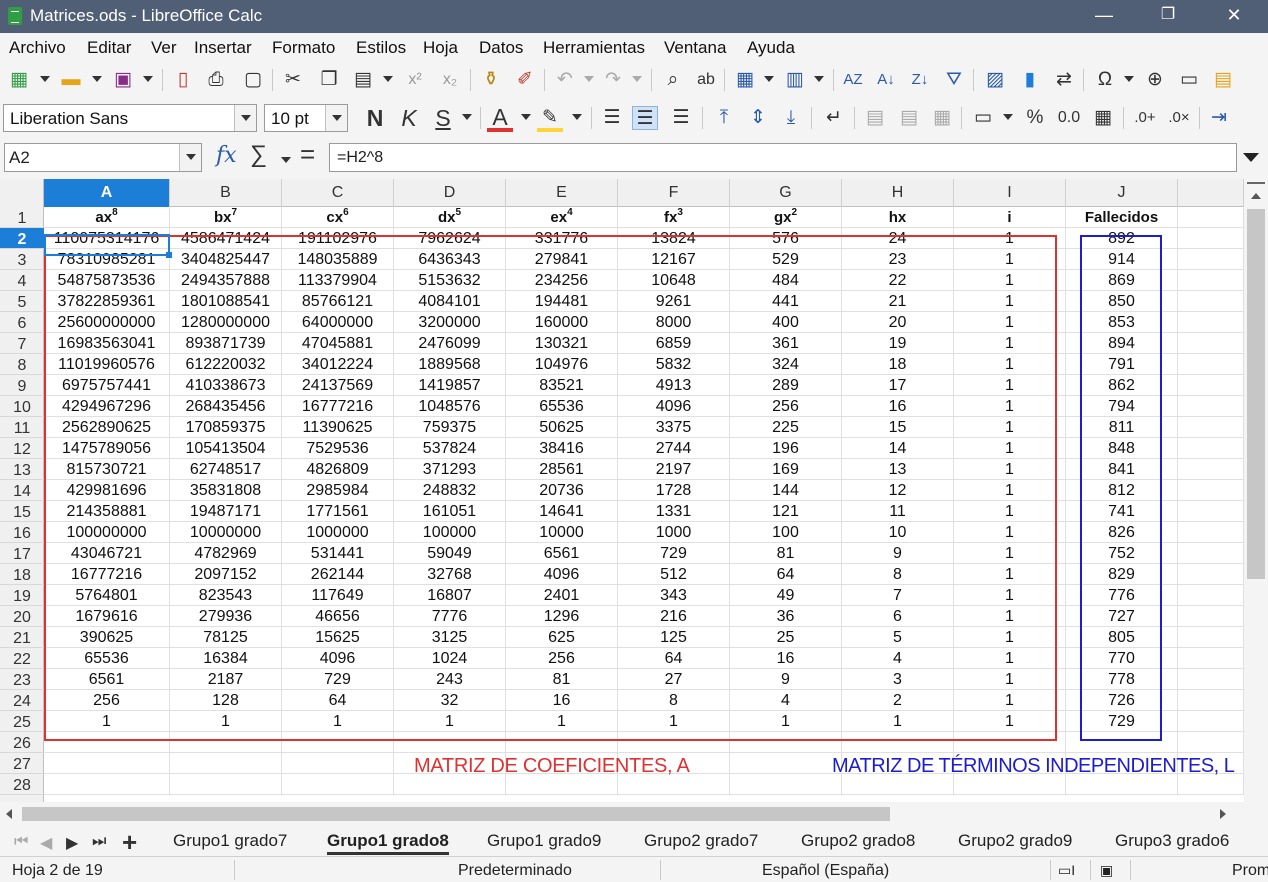  What do you see at coordinates (565, 80) in the screenshot?
I see `undo-icon: ↶` at bounding box center [565, 80].